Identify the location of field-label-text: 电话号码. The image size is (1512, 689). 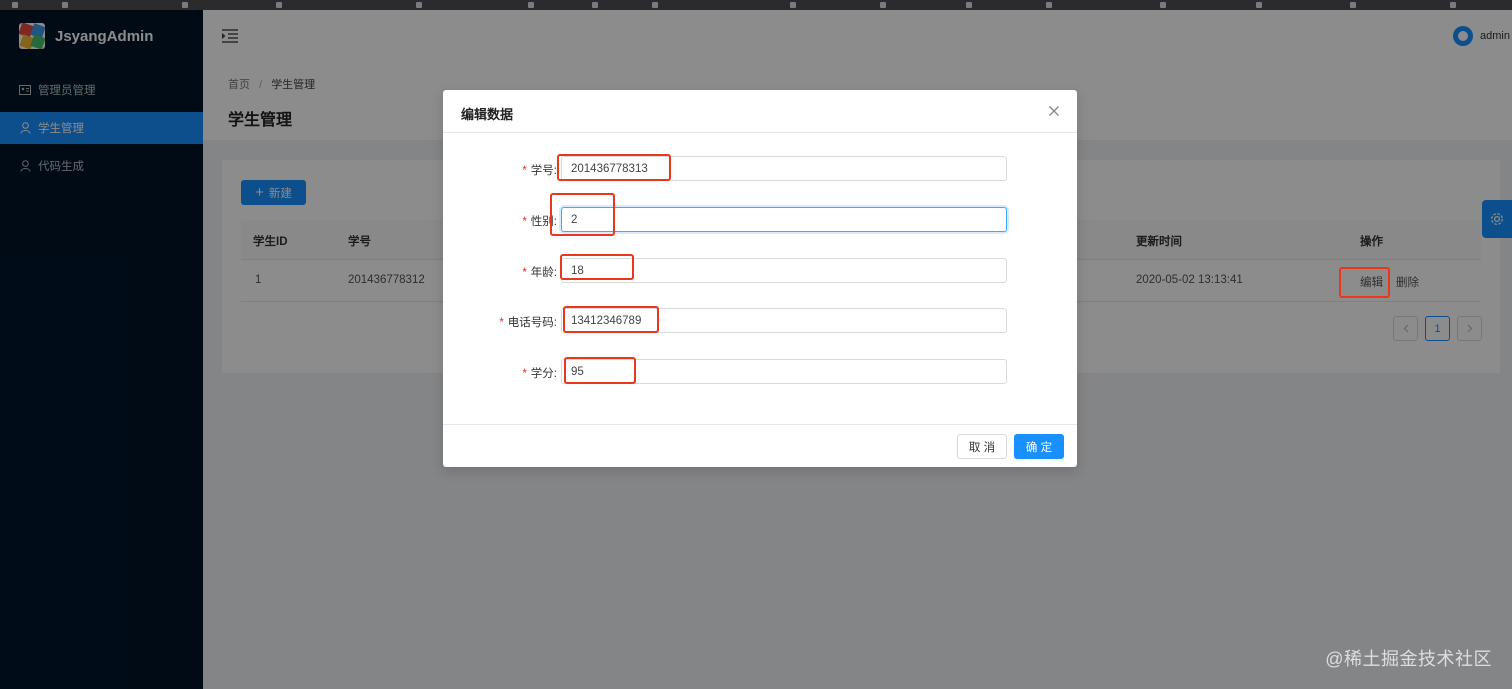
(530, 323).